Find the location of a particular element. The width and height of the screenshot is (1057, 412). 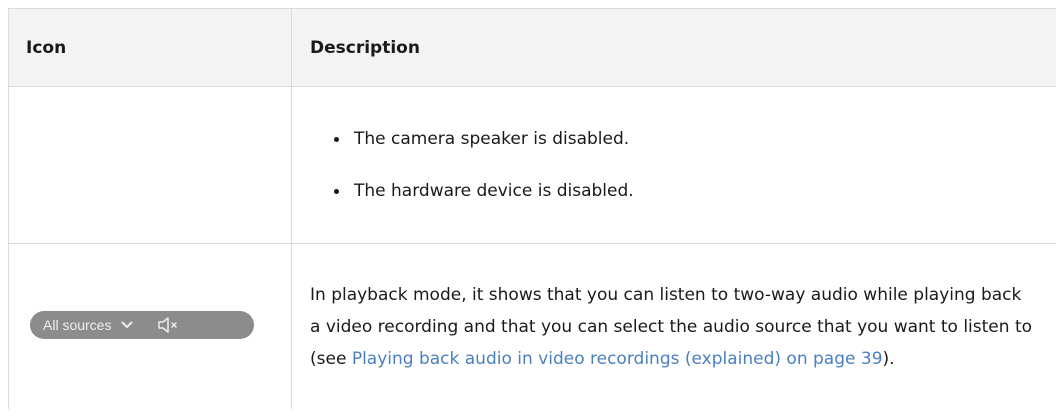

all-sources-dropdown-icon: All sources is located at coordinates (142, 324).